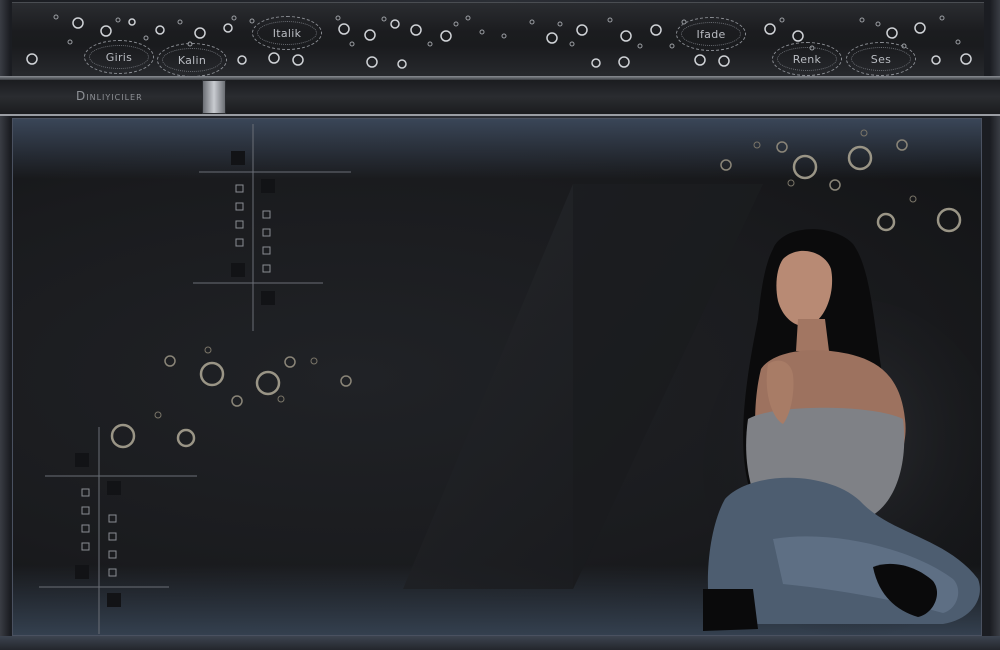  I want to click on renk-label: Renk, so click(807, 59).